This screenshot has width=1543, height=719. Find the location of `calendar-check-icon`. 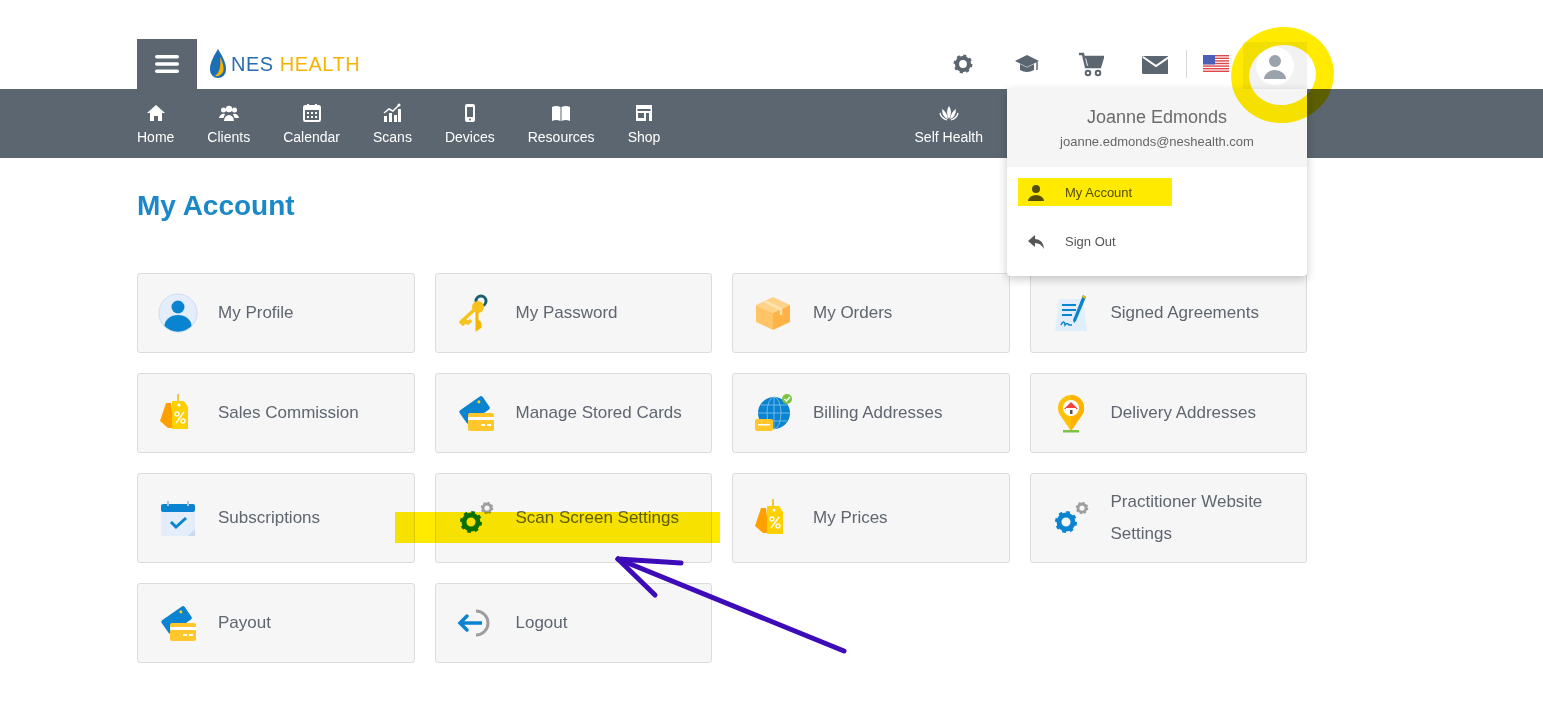

calendar-check-icon is located at coordinates (178, 518).